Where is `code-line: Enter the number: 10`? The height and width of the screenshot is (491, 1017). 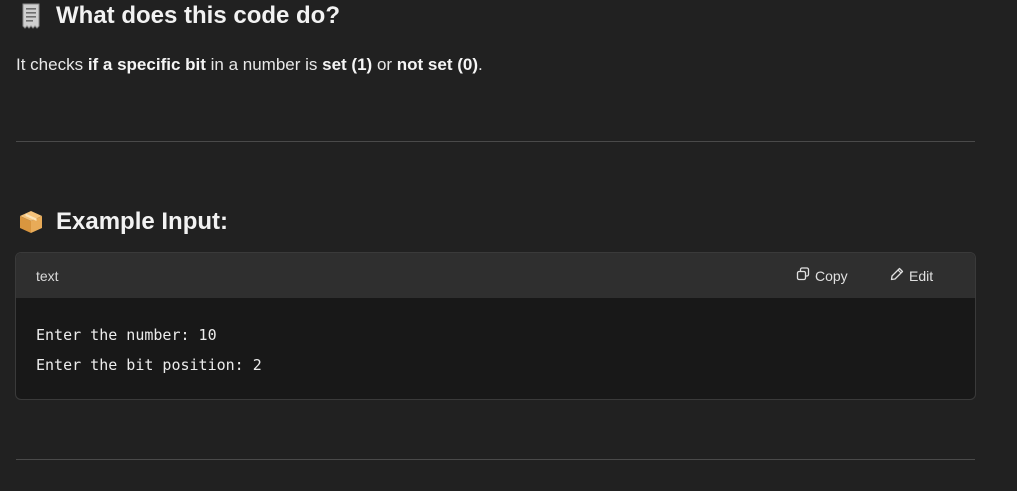 code-line: Enter the number: 10 is located at coordinates (126, 335).